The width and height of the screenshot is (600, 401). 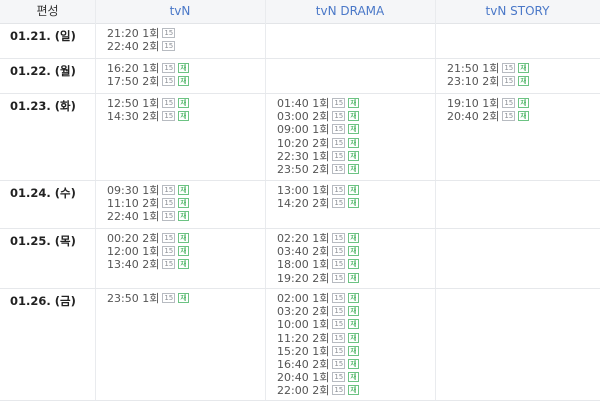 I want to click on broadcast-time: 09:30 1회, so click(x=133, y=190).